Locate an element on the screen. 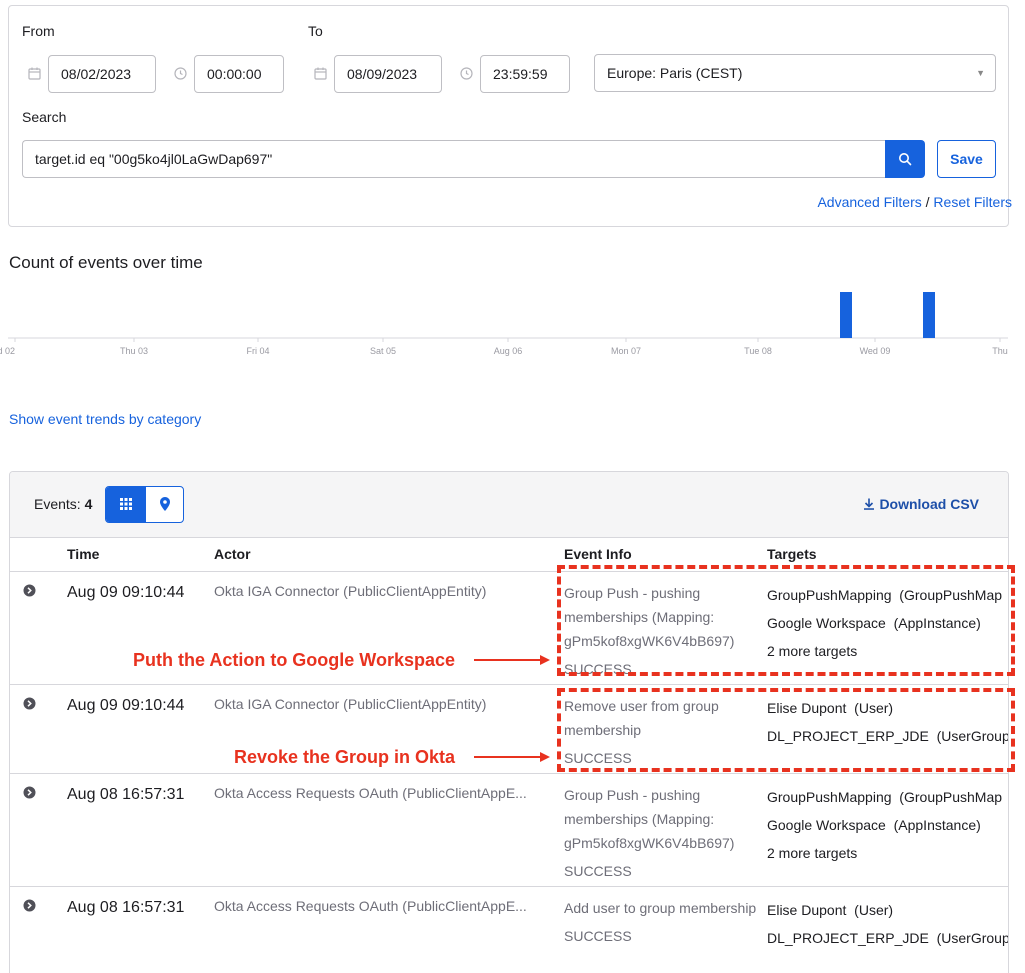  x-tick-label: d 02 is located at coordinates (7, 351).